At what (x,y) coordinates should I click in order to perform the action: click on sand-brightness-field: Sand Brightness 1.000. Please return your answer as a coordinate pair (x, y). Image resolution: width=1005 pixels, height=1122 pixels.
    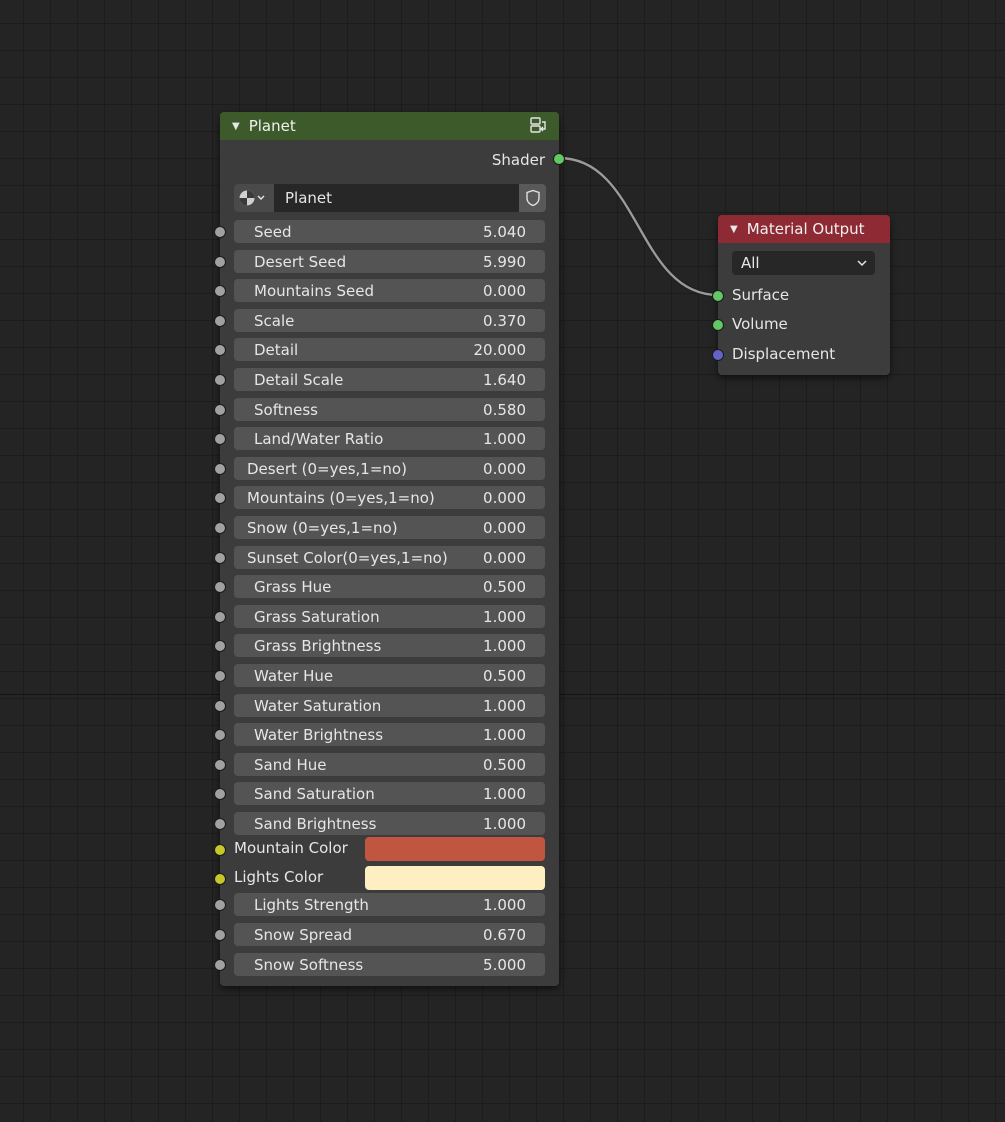
    Looking at the image, I should click on (389, 823).